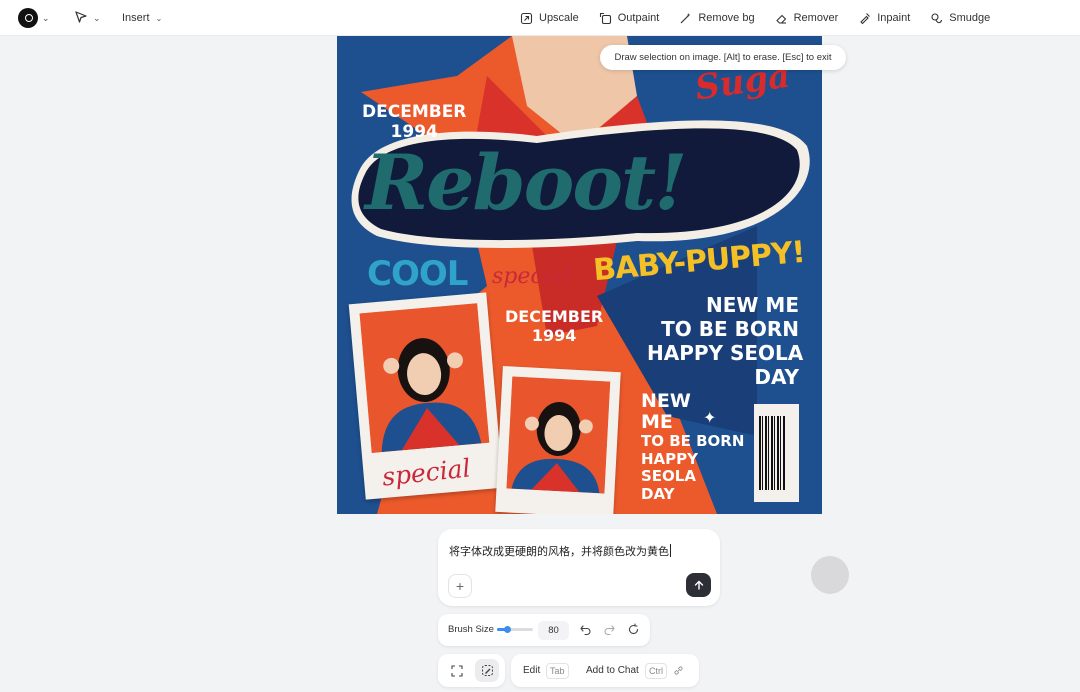 The width and height of the screenshot is (1080, 692). Describe the element at coordinates (609, 629) in the screenshot. I see `redo-icon` at that location.